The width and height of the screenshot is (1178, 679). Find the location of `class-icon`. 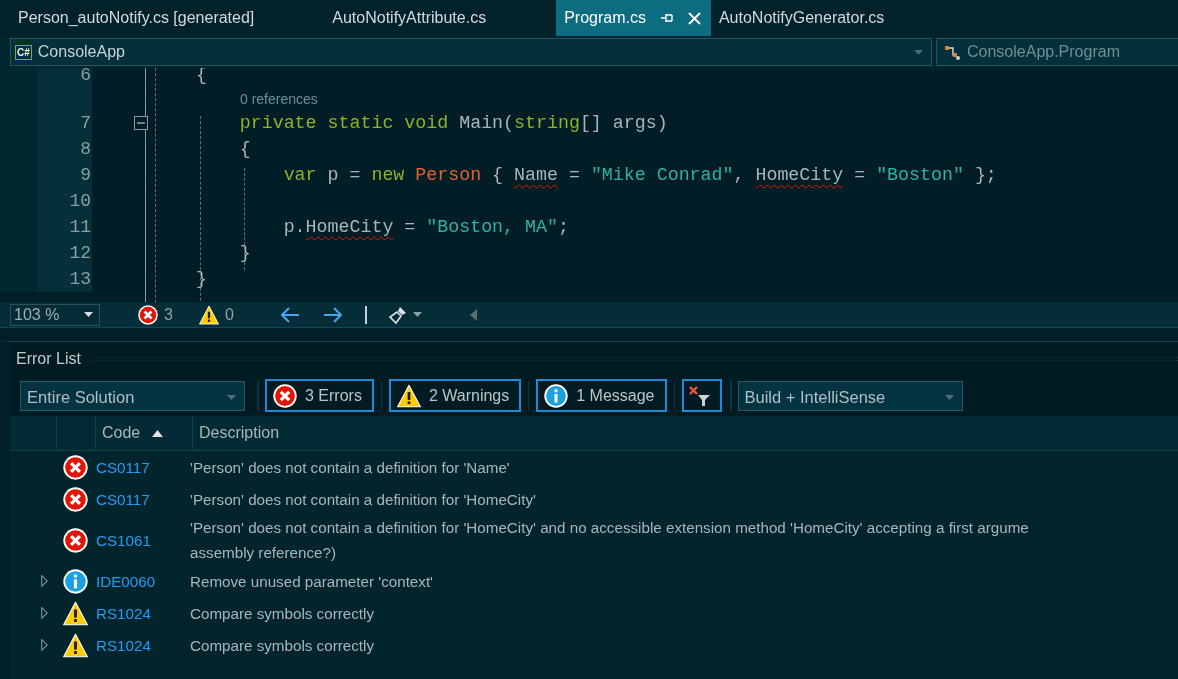

class-icon is located at coordinates (952, 52).